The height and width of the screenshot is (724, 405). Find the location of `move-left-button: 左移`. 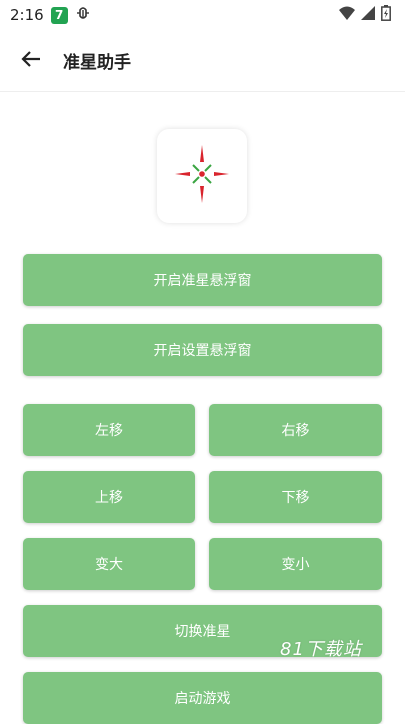

move-left-button: 左移 is located at coordinates (109, 430).